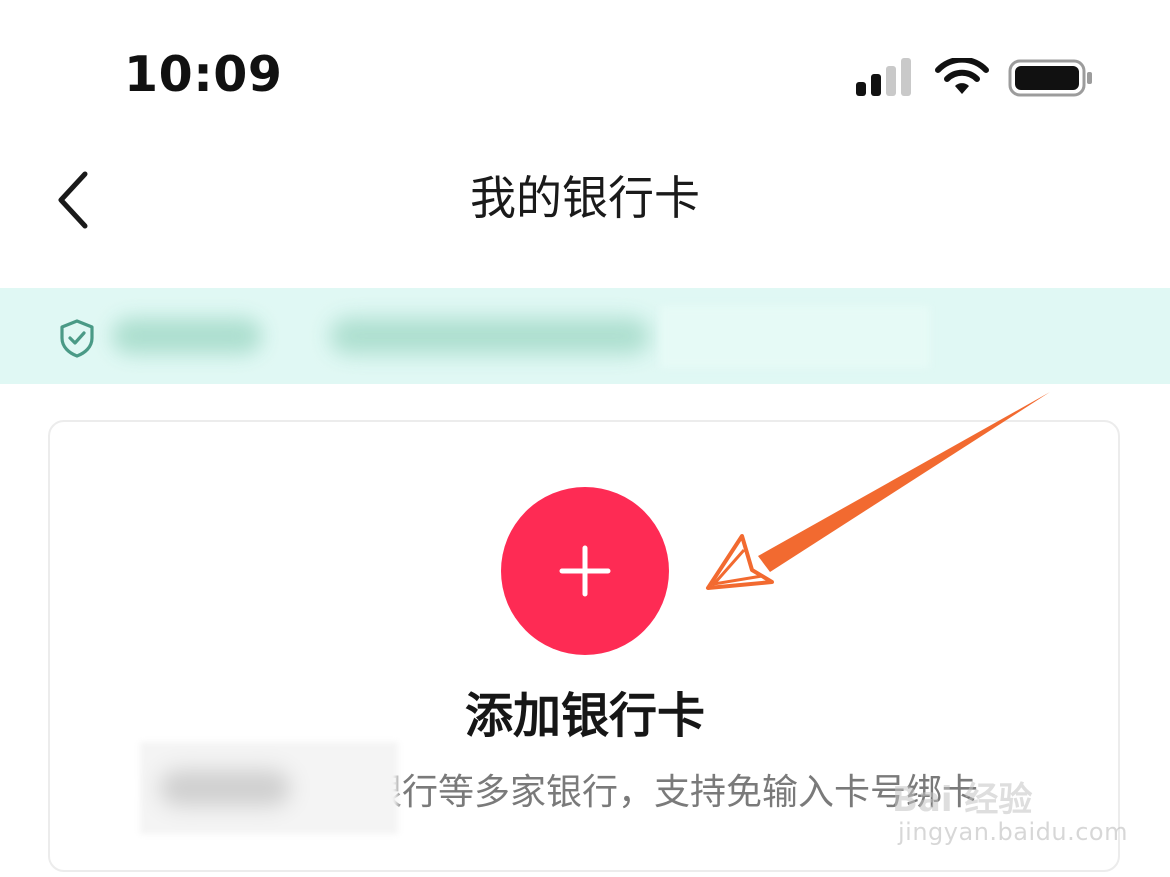  Describe the element at coordinates (883, 77) in the screenshot. I see `cellular-signal-icon` at that location.